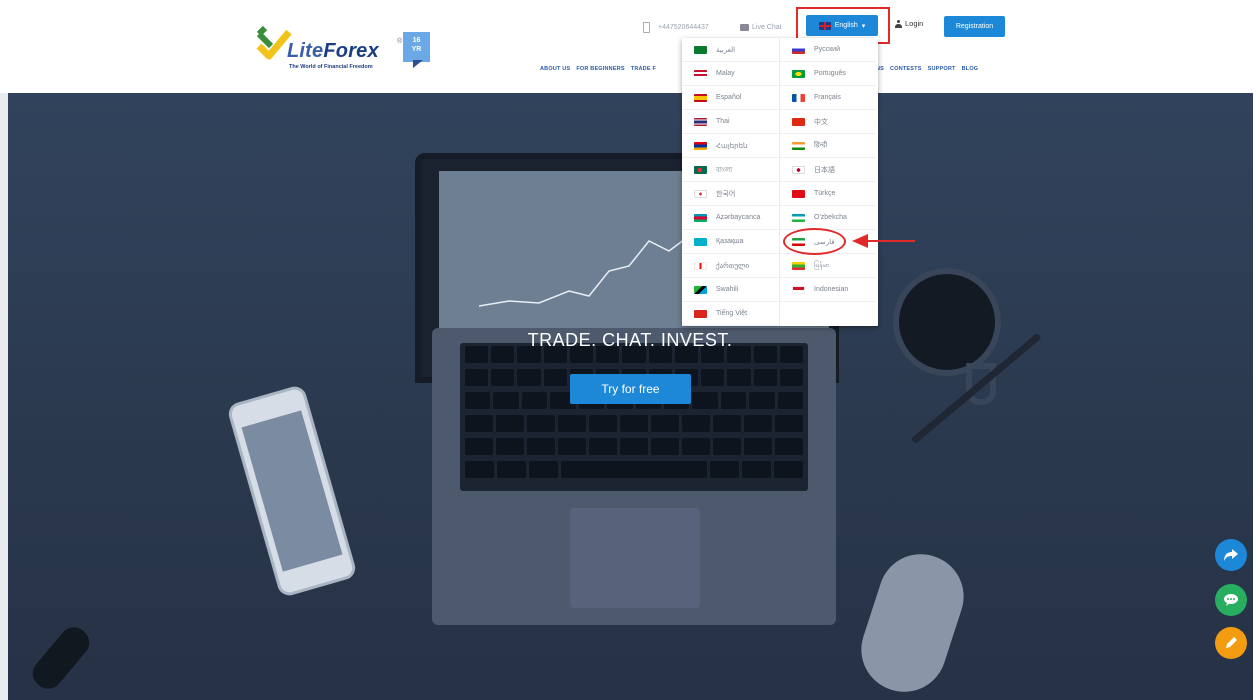 Image resolution: width=1260 pixels, height=700 pixels. I want to click on lang-option-korean: 한국어, so click(730, 194).